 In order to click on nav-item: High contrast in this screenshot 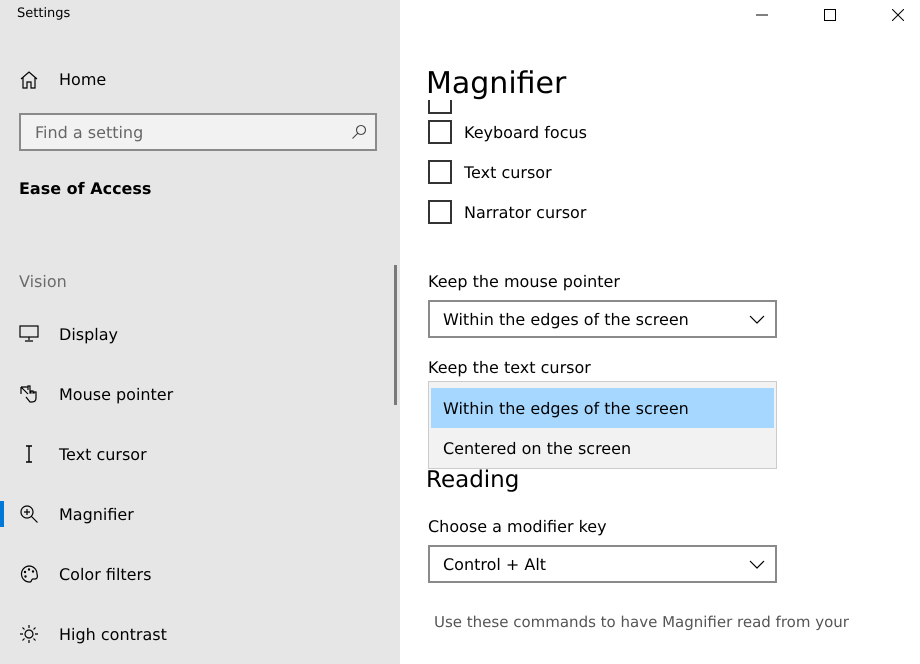, I will do `click(83, 634)`.